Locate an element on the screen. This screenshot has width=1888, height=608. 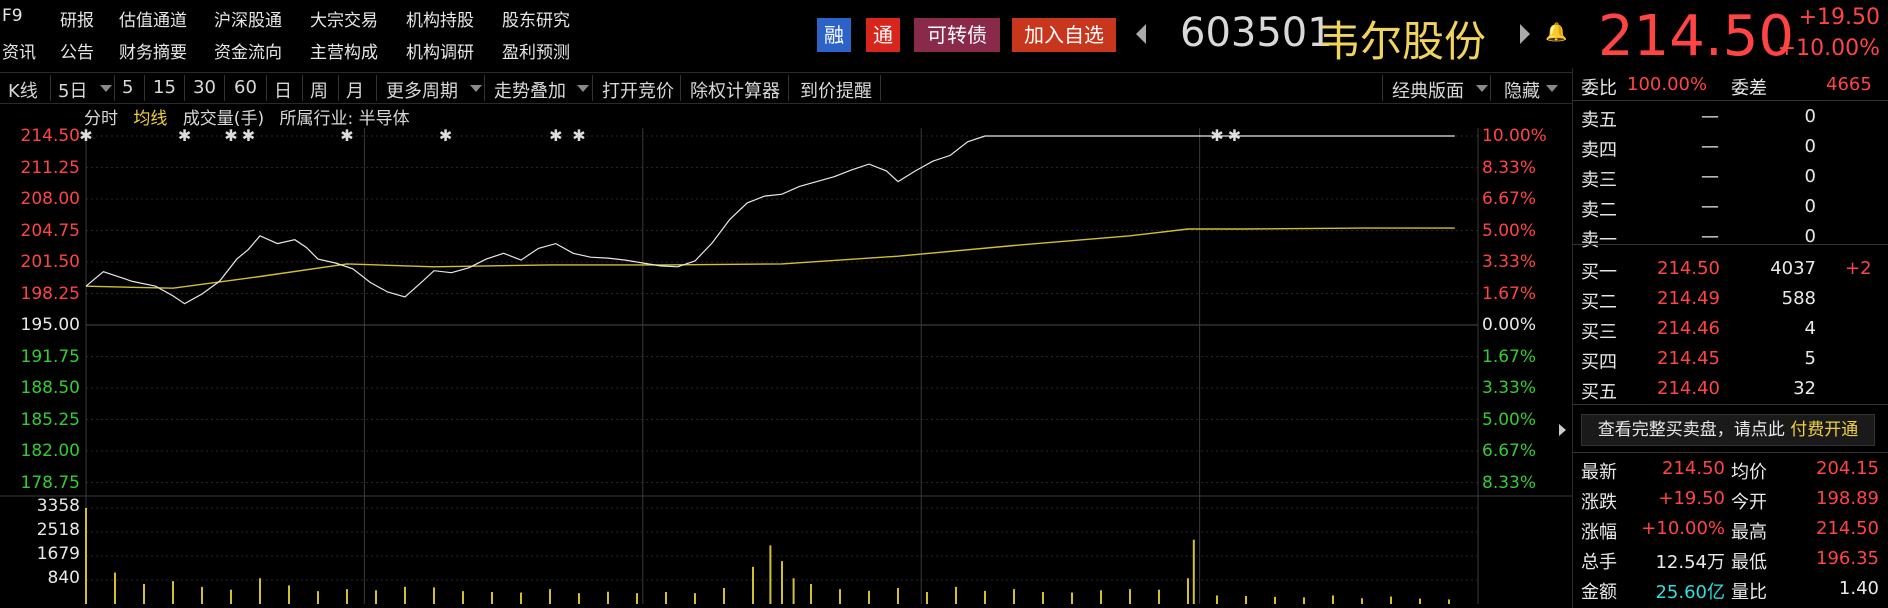
period-5-button: 5 is located at coordinates (127, 87).